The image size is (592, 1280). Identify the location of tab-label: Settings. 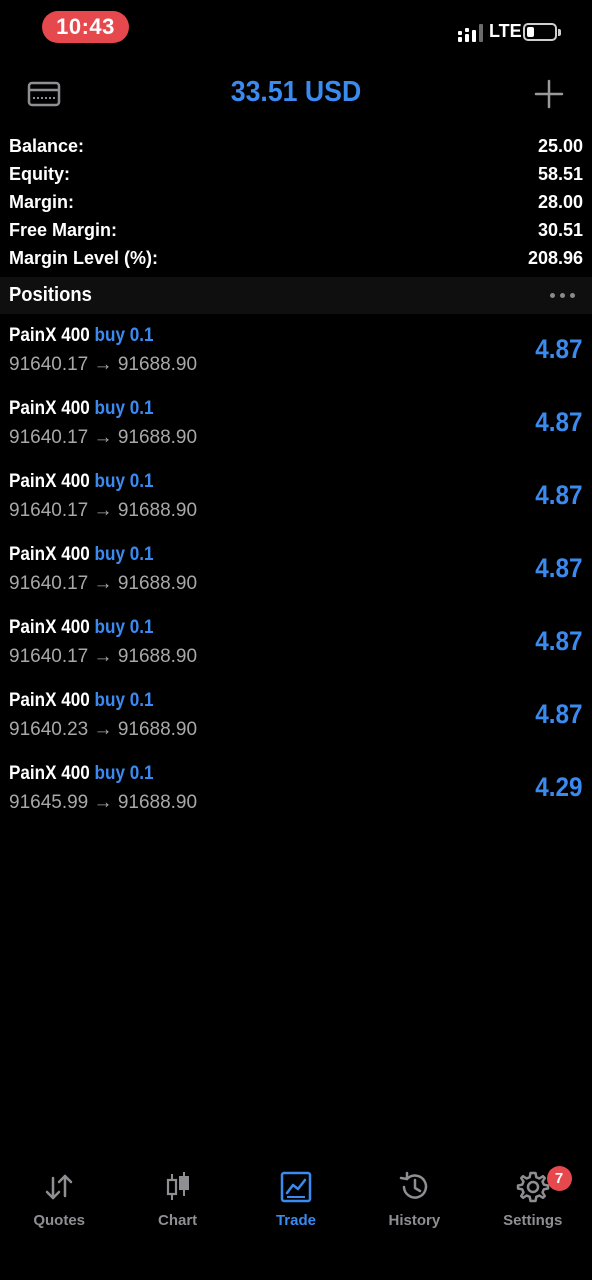
(533, 1220).